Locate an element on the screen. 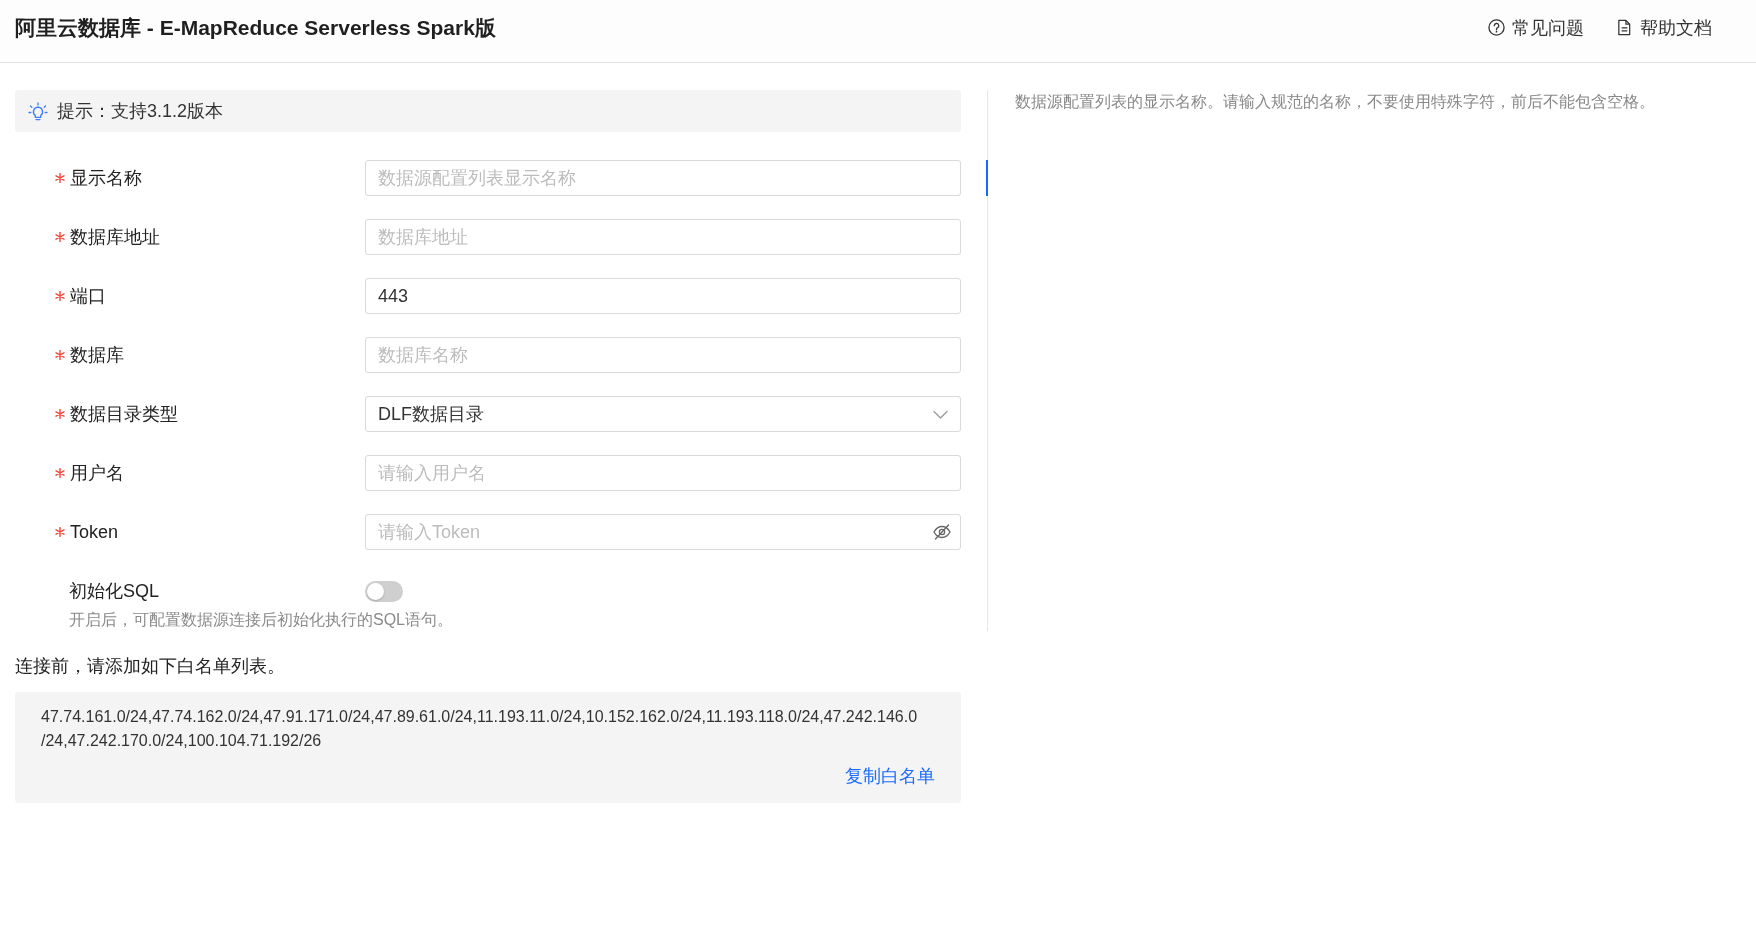  field-label: 数据库地址 is located at coordinates (115, 237).